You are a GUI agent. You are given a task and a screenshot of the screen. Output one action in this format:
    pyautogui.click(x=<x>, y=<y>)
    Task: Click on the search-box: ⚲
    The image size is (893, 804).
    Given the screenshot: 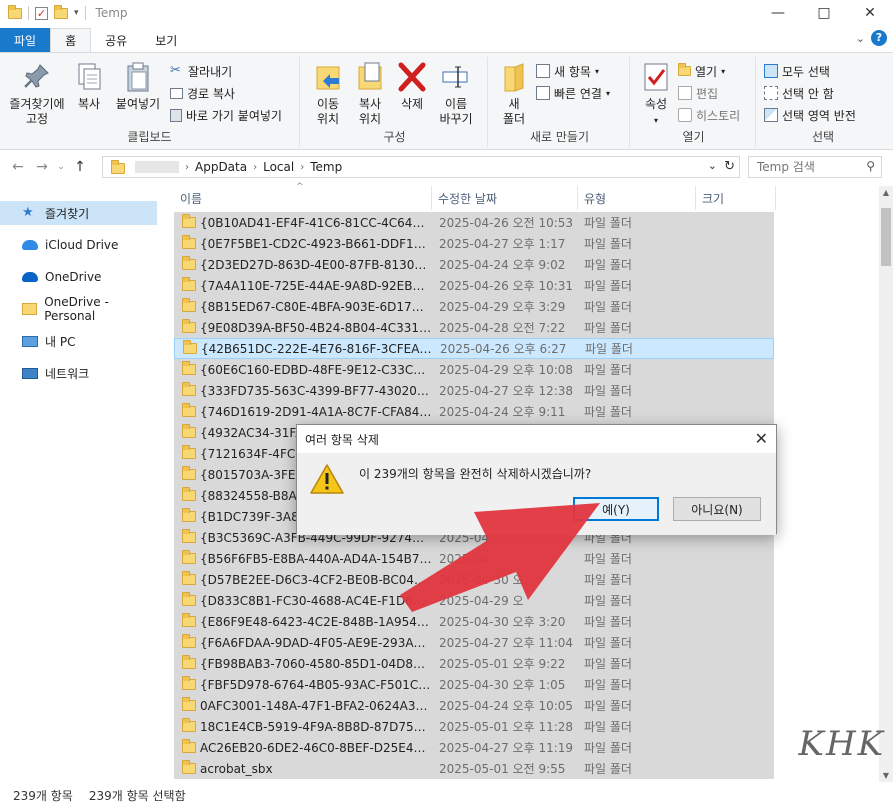 What is the action you would take?
    pyautogui.click(x=815, y=167)
    